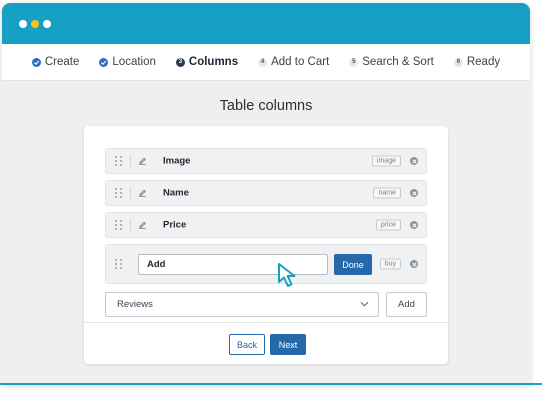 This screenshot has height=394, width=542. I want to click on step-location: Location, so click(127, 62).